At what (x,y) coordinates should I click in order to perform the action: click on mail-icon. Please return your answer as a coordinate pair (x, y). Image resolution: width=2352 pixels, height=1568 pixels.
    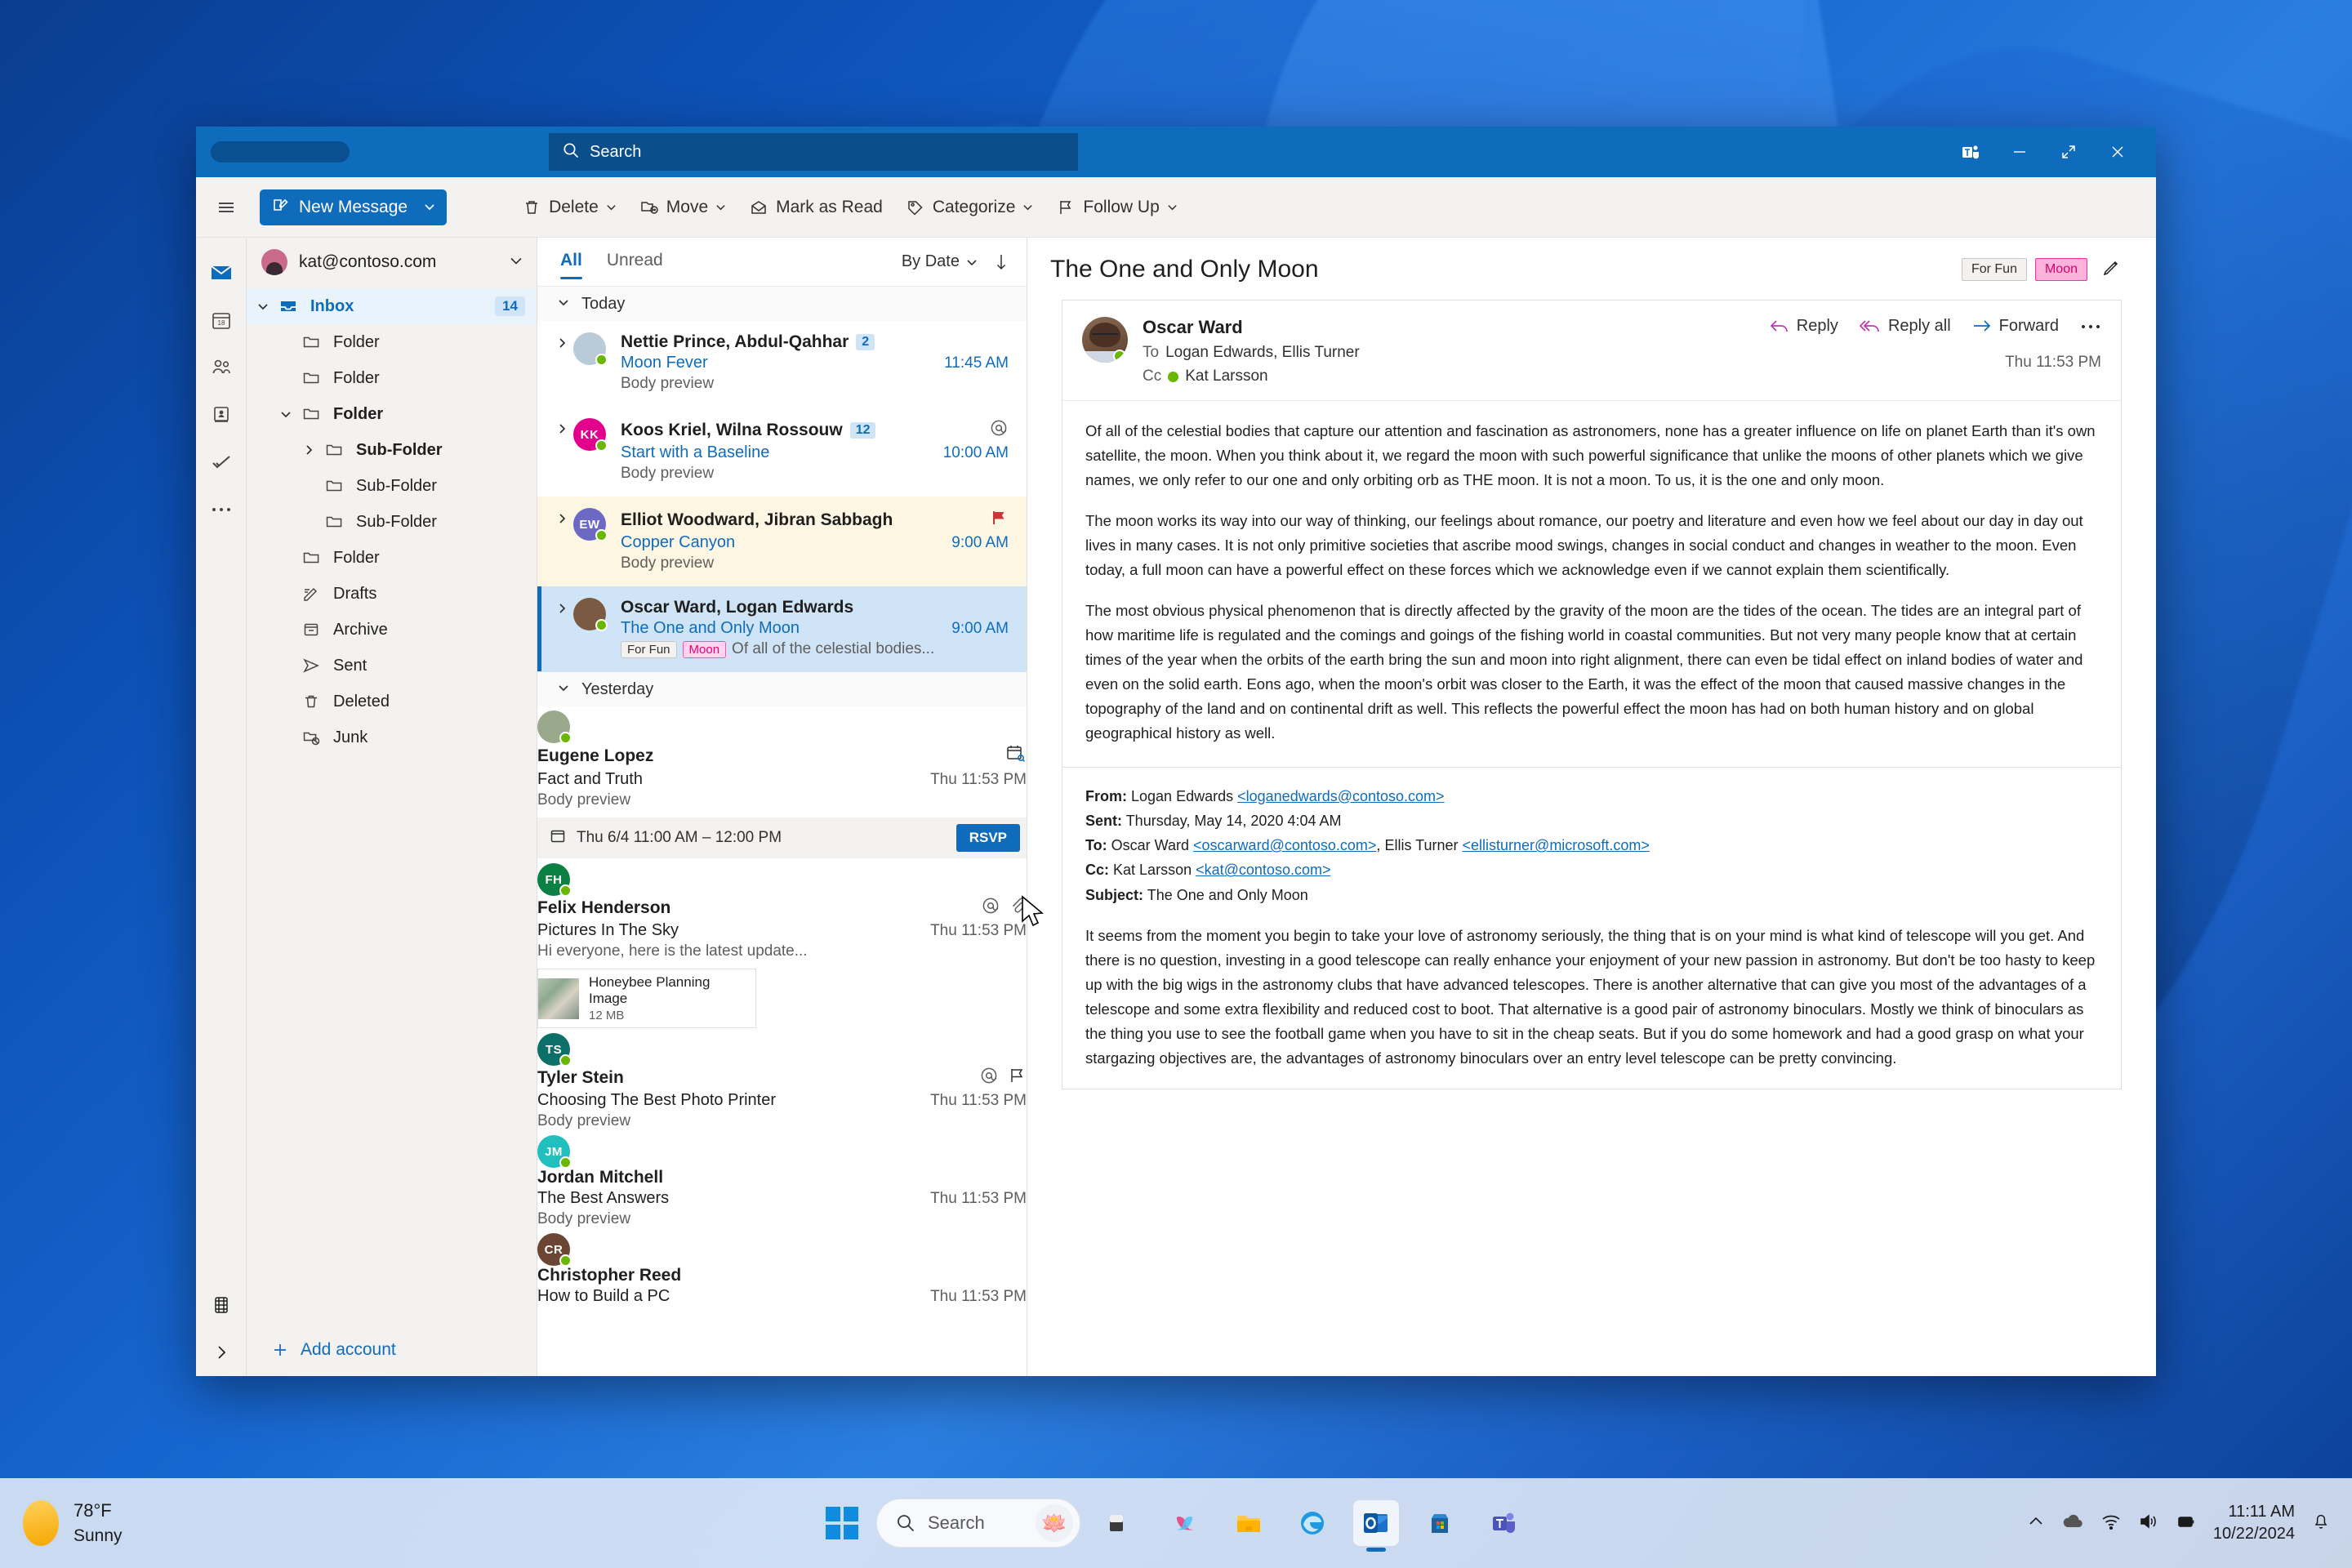
    Looking at the image, I should click on (221, 272).